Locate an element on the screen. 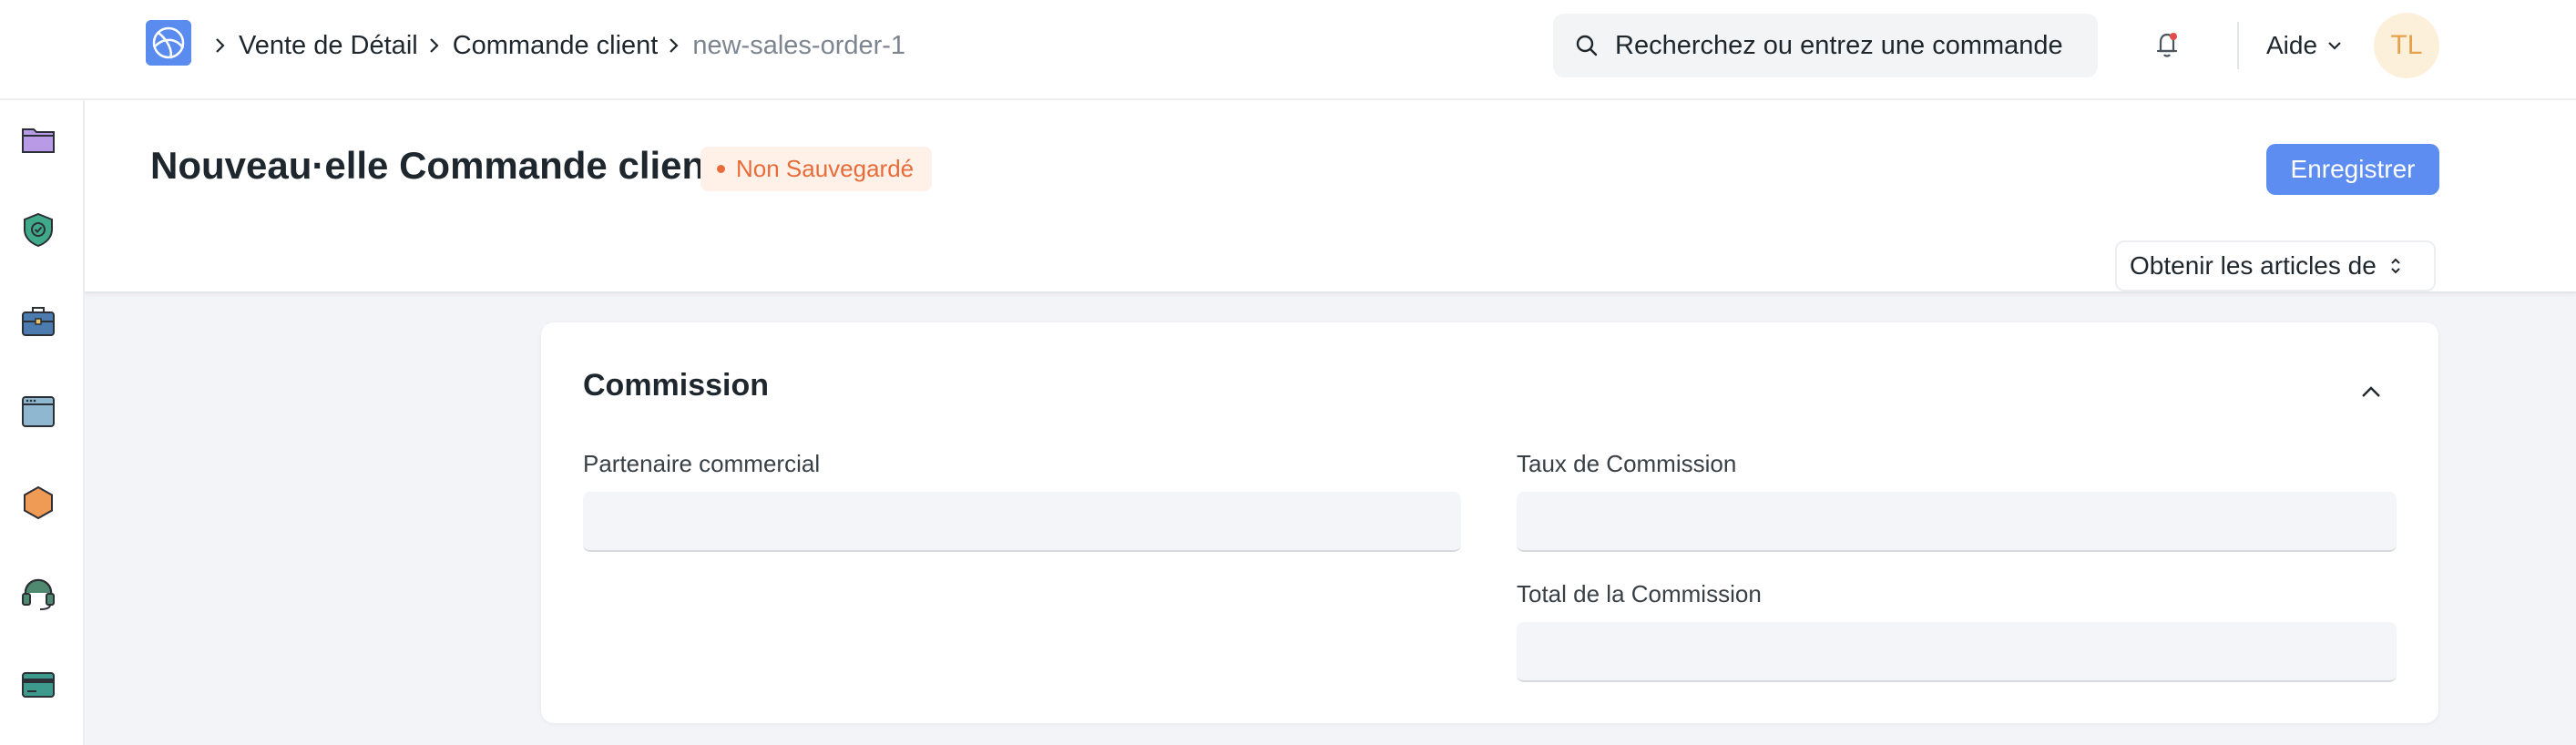 The image size is (2576, 745). search-bar is located at coordinates (1826, 45).